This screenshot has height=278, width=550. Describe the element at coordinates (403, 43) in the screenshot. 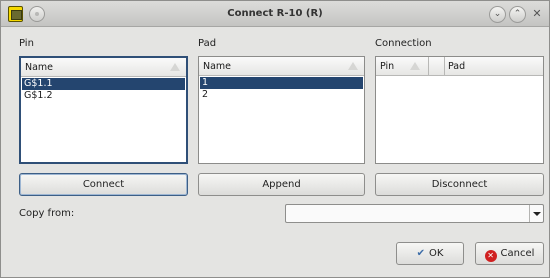

I see `connection-label: Connection` at that location.